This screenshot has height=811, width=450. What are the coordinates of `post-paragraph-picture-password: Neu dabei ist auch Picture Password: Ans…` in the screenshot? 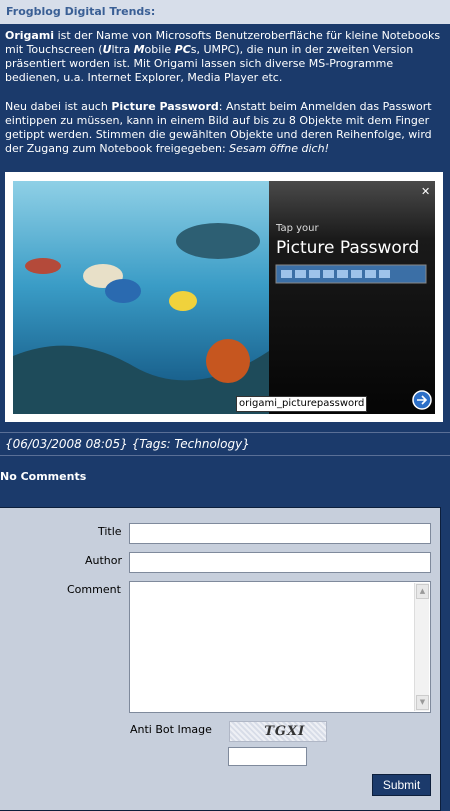 It's located at (225, 128).